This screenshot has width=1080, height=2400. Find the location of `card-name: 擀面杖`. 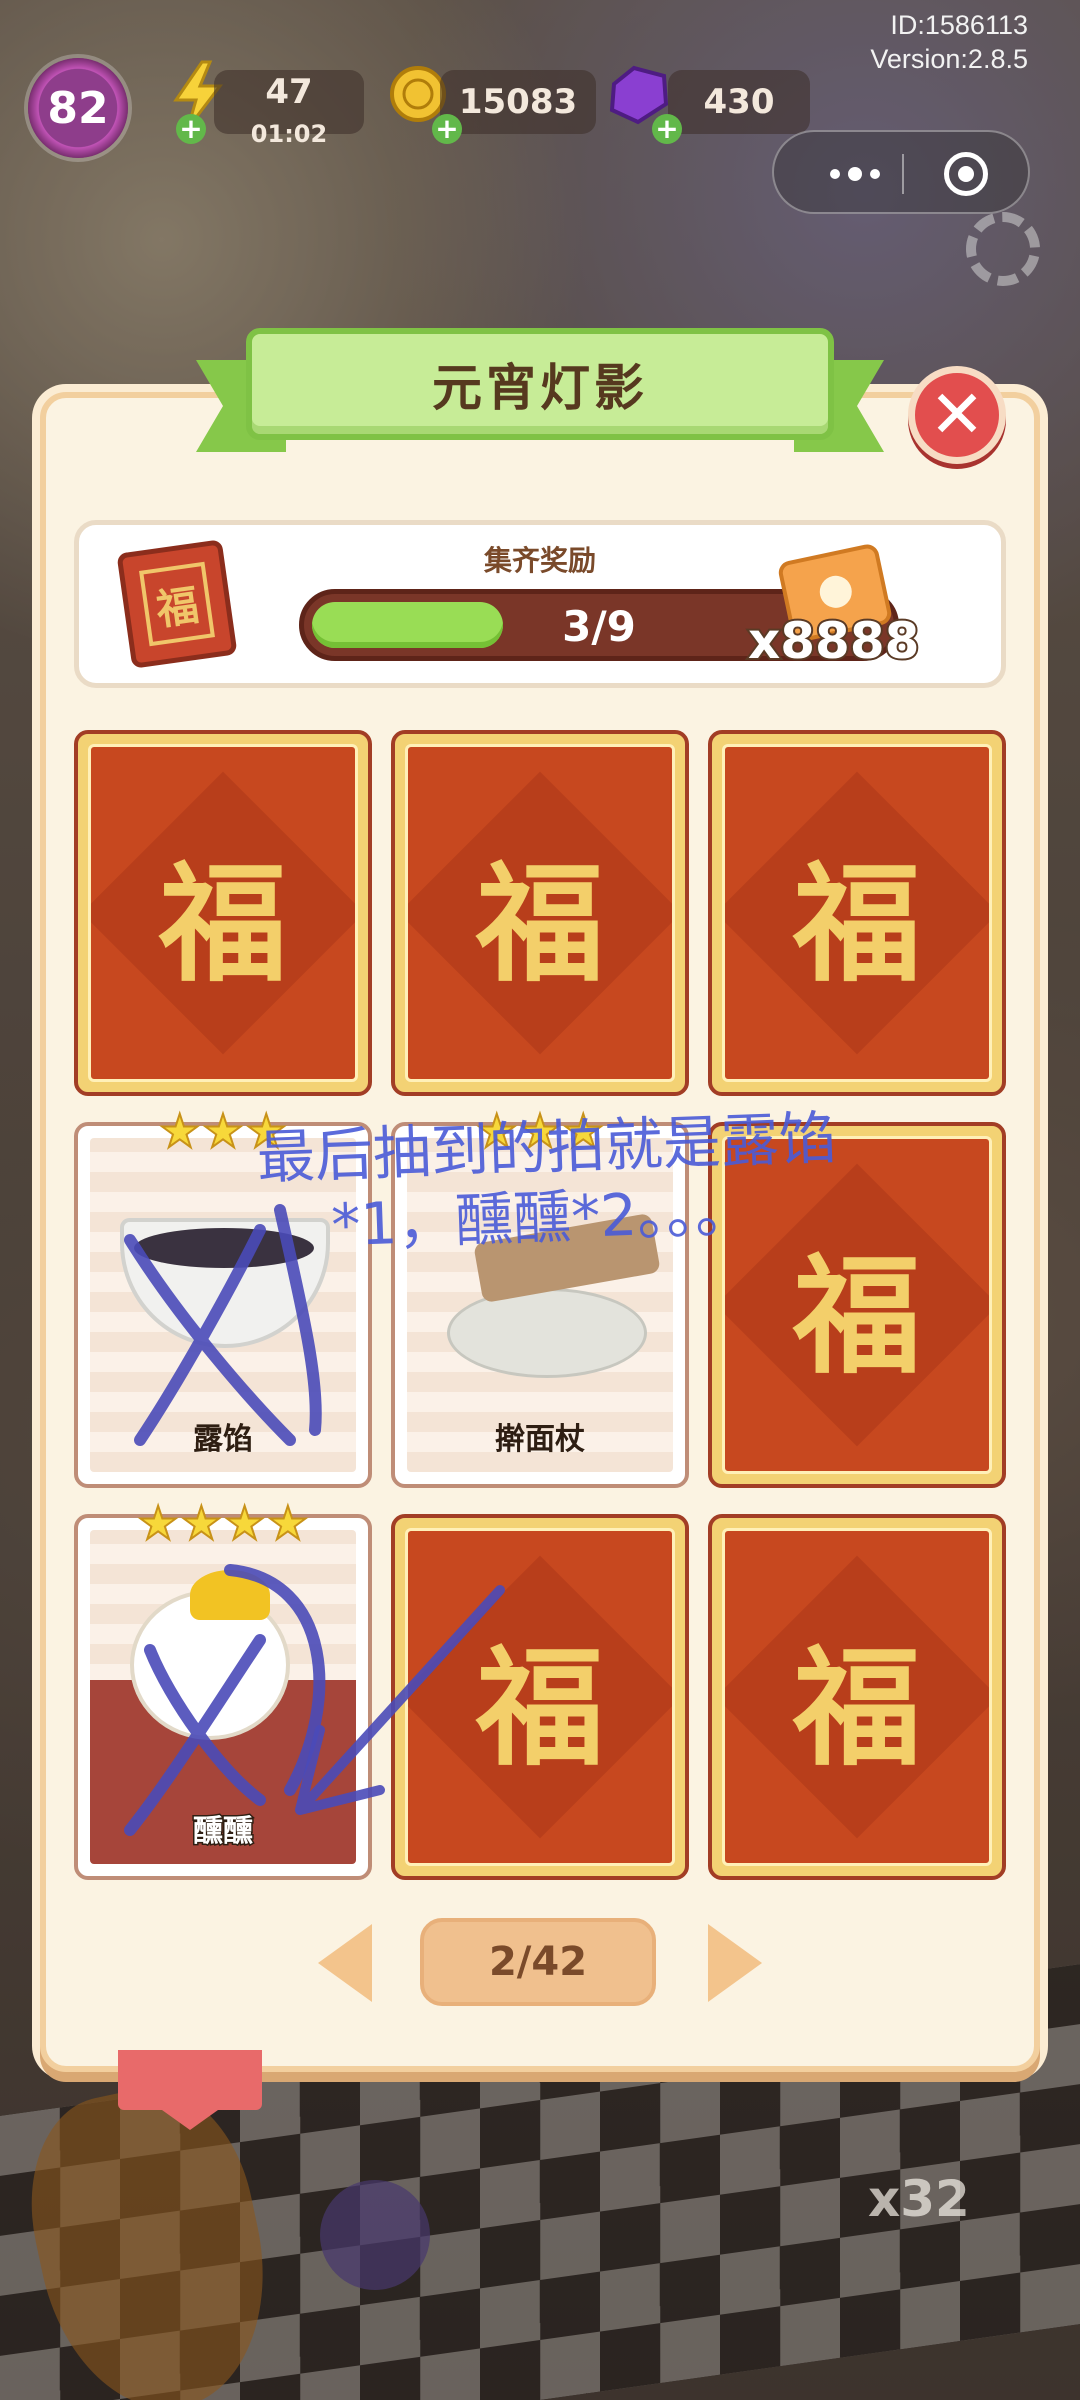

card-name: 擀面杖 is located at coordinates (540, 1439).